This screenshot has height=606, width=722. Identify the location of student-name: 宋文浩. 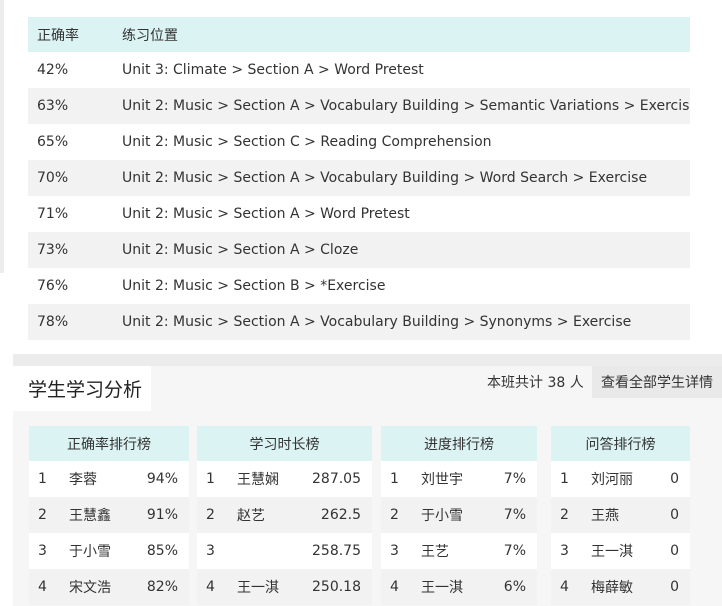
(90, 588).